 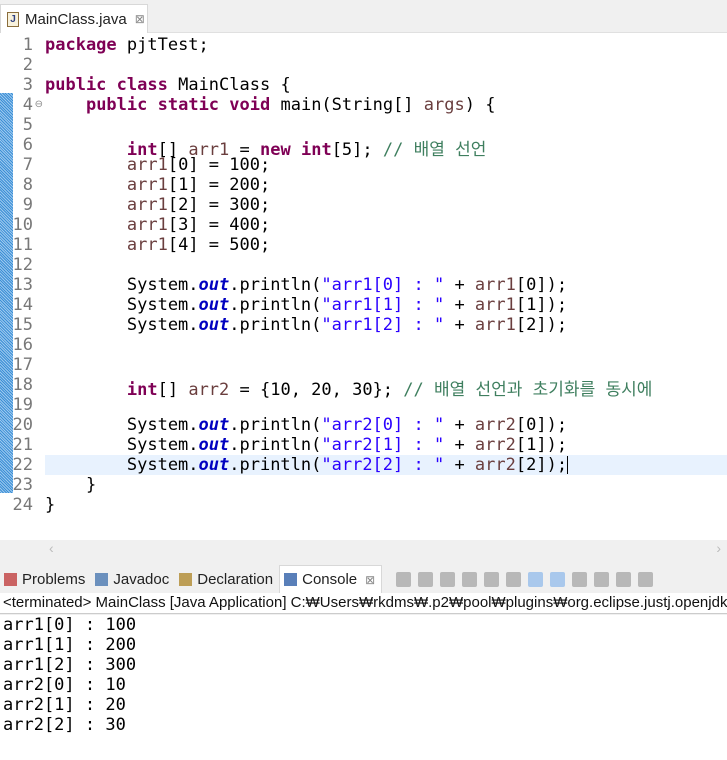 I want to click on line-number: 21, so click(x=22, y=445).